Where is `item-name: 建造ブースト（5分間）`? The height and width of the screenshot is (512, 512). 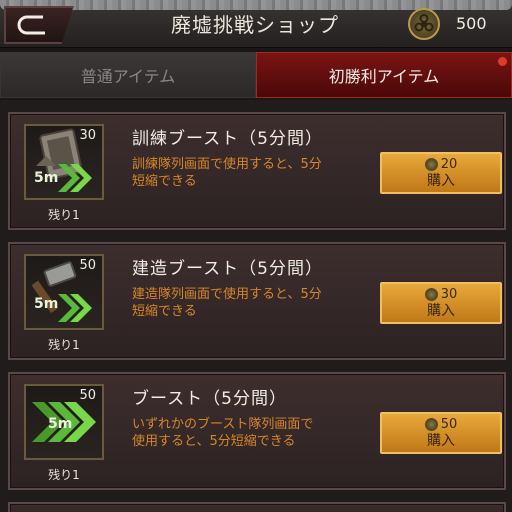
item-name: 建造ブースト（5分間） is located at coordinates (227, 269).